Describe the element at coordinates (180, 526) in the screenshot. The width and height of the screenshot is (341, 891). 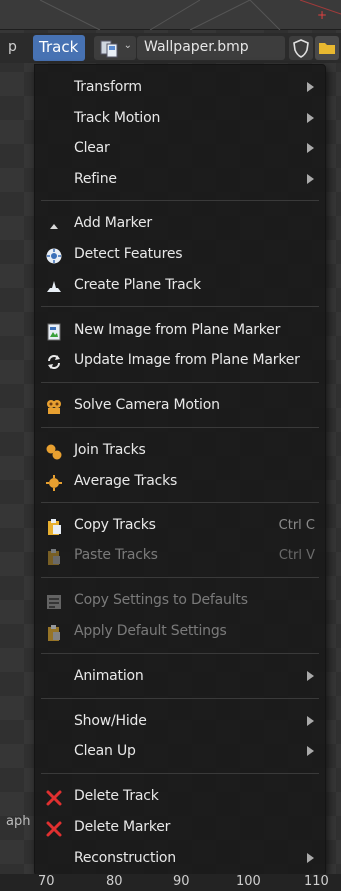
I see `menu-item-copy-tracks: Copy Tracks Ctrl C` at that location.